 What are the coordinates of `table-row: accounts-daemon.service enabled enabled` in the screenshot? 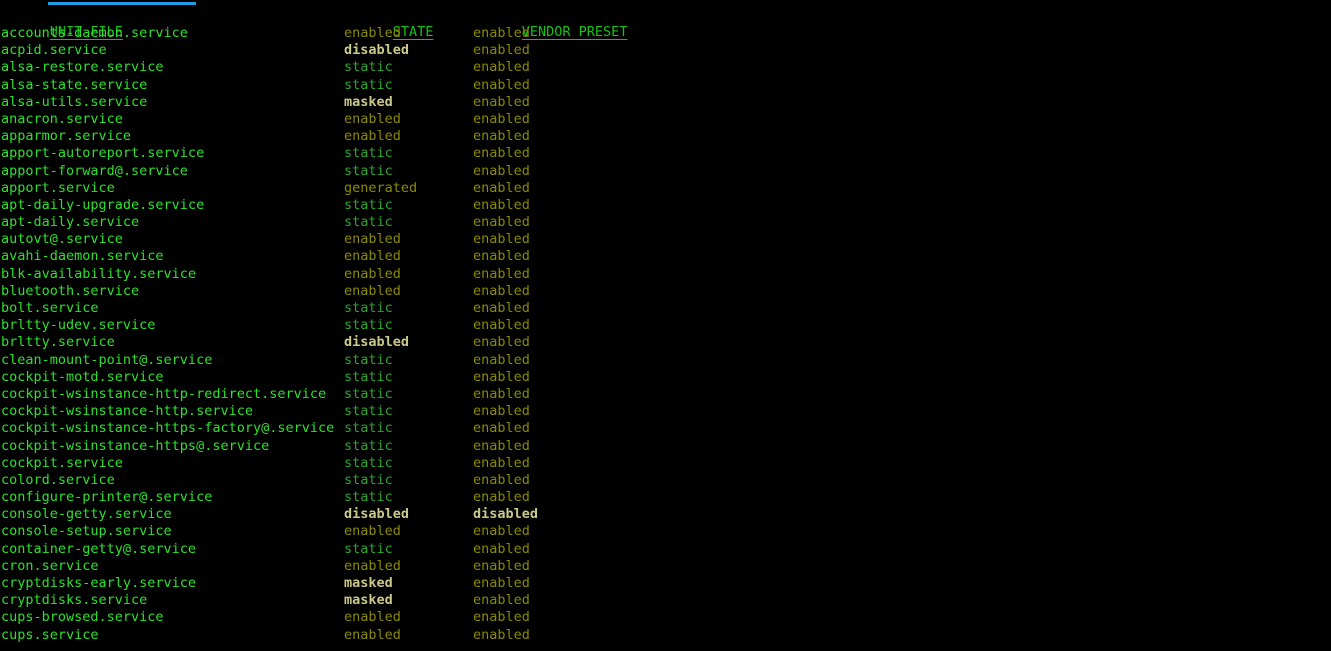 It's located at (665, 33).